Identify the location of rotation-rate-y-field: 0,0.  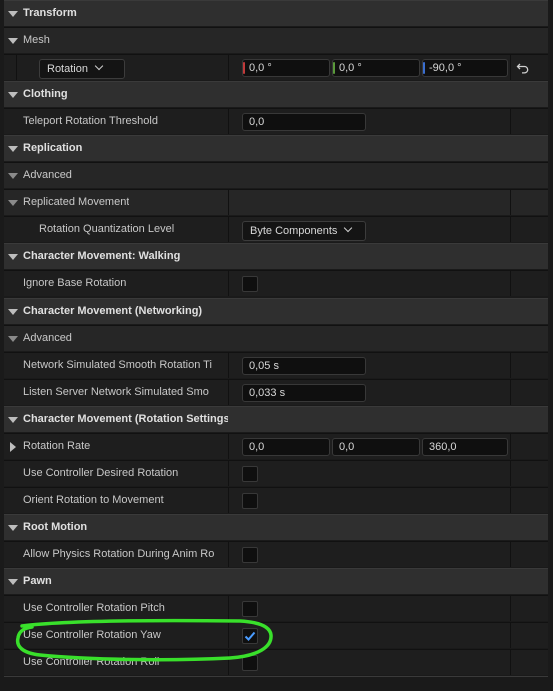
(376, 447).